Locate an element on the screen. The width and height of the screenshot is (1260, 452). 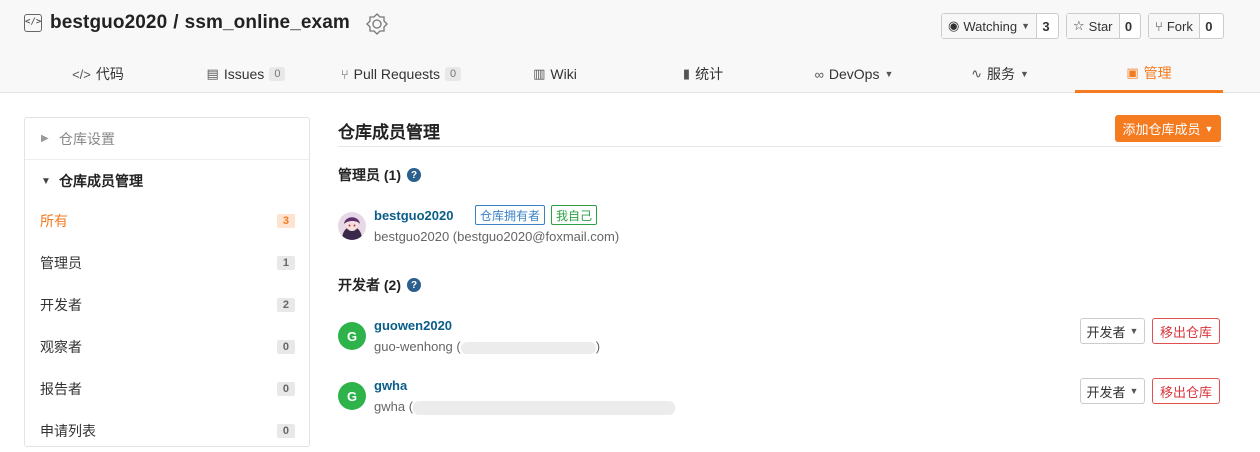
fork-count: 0 is located at coordinates (1209, 26).